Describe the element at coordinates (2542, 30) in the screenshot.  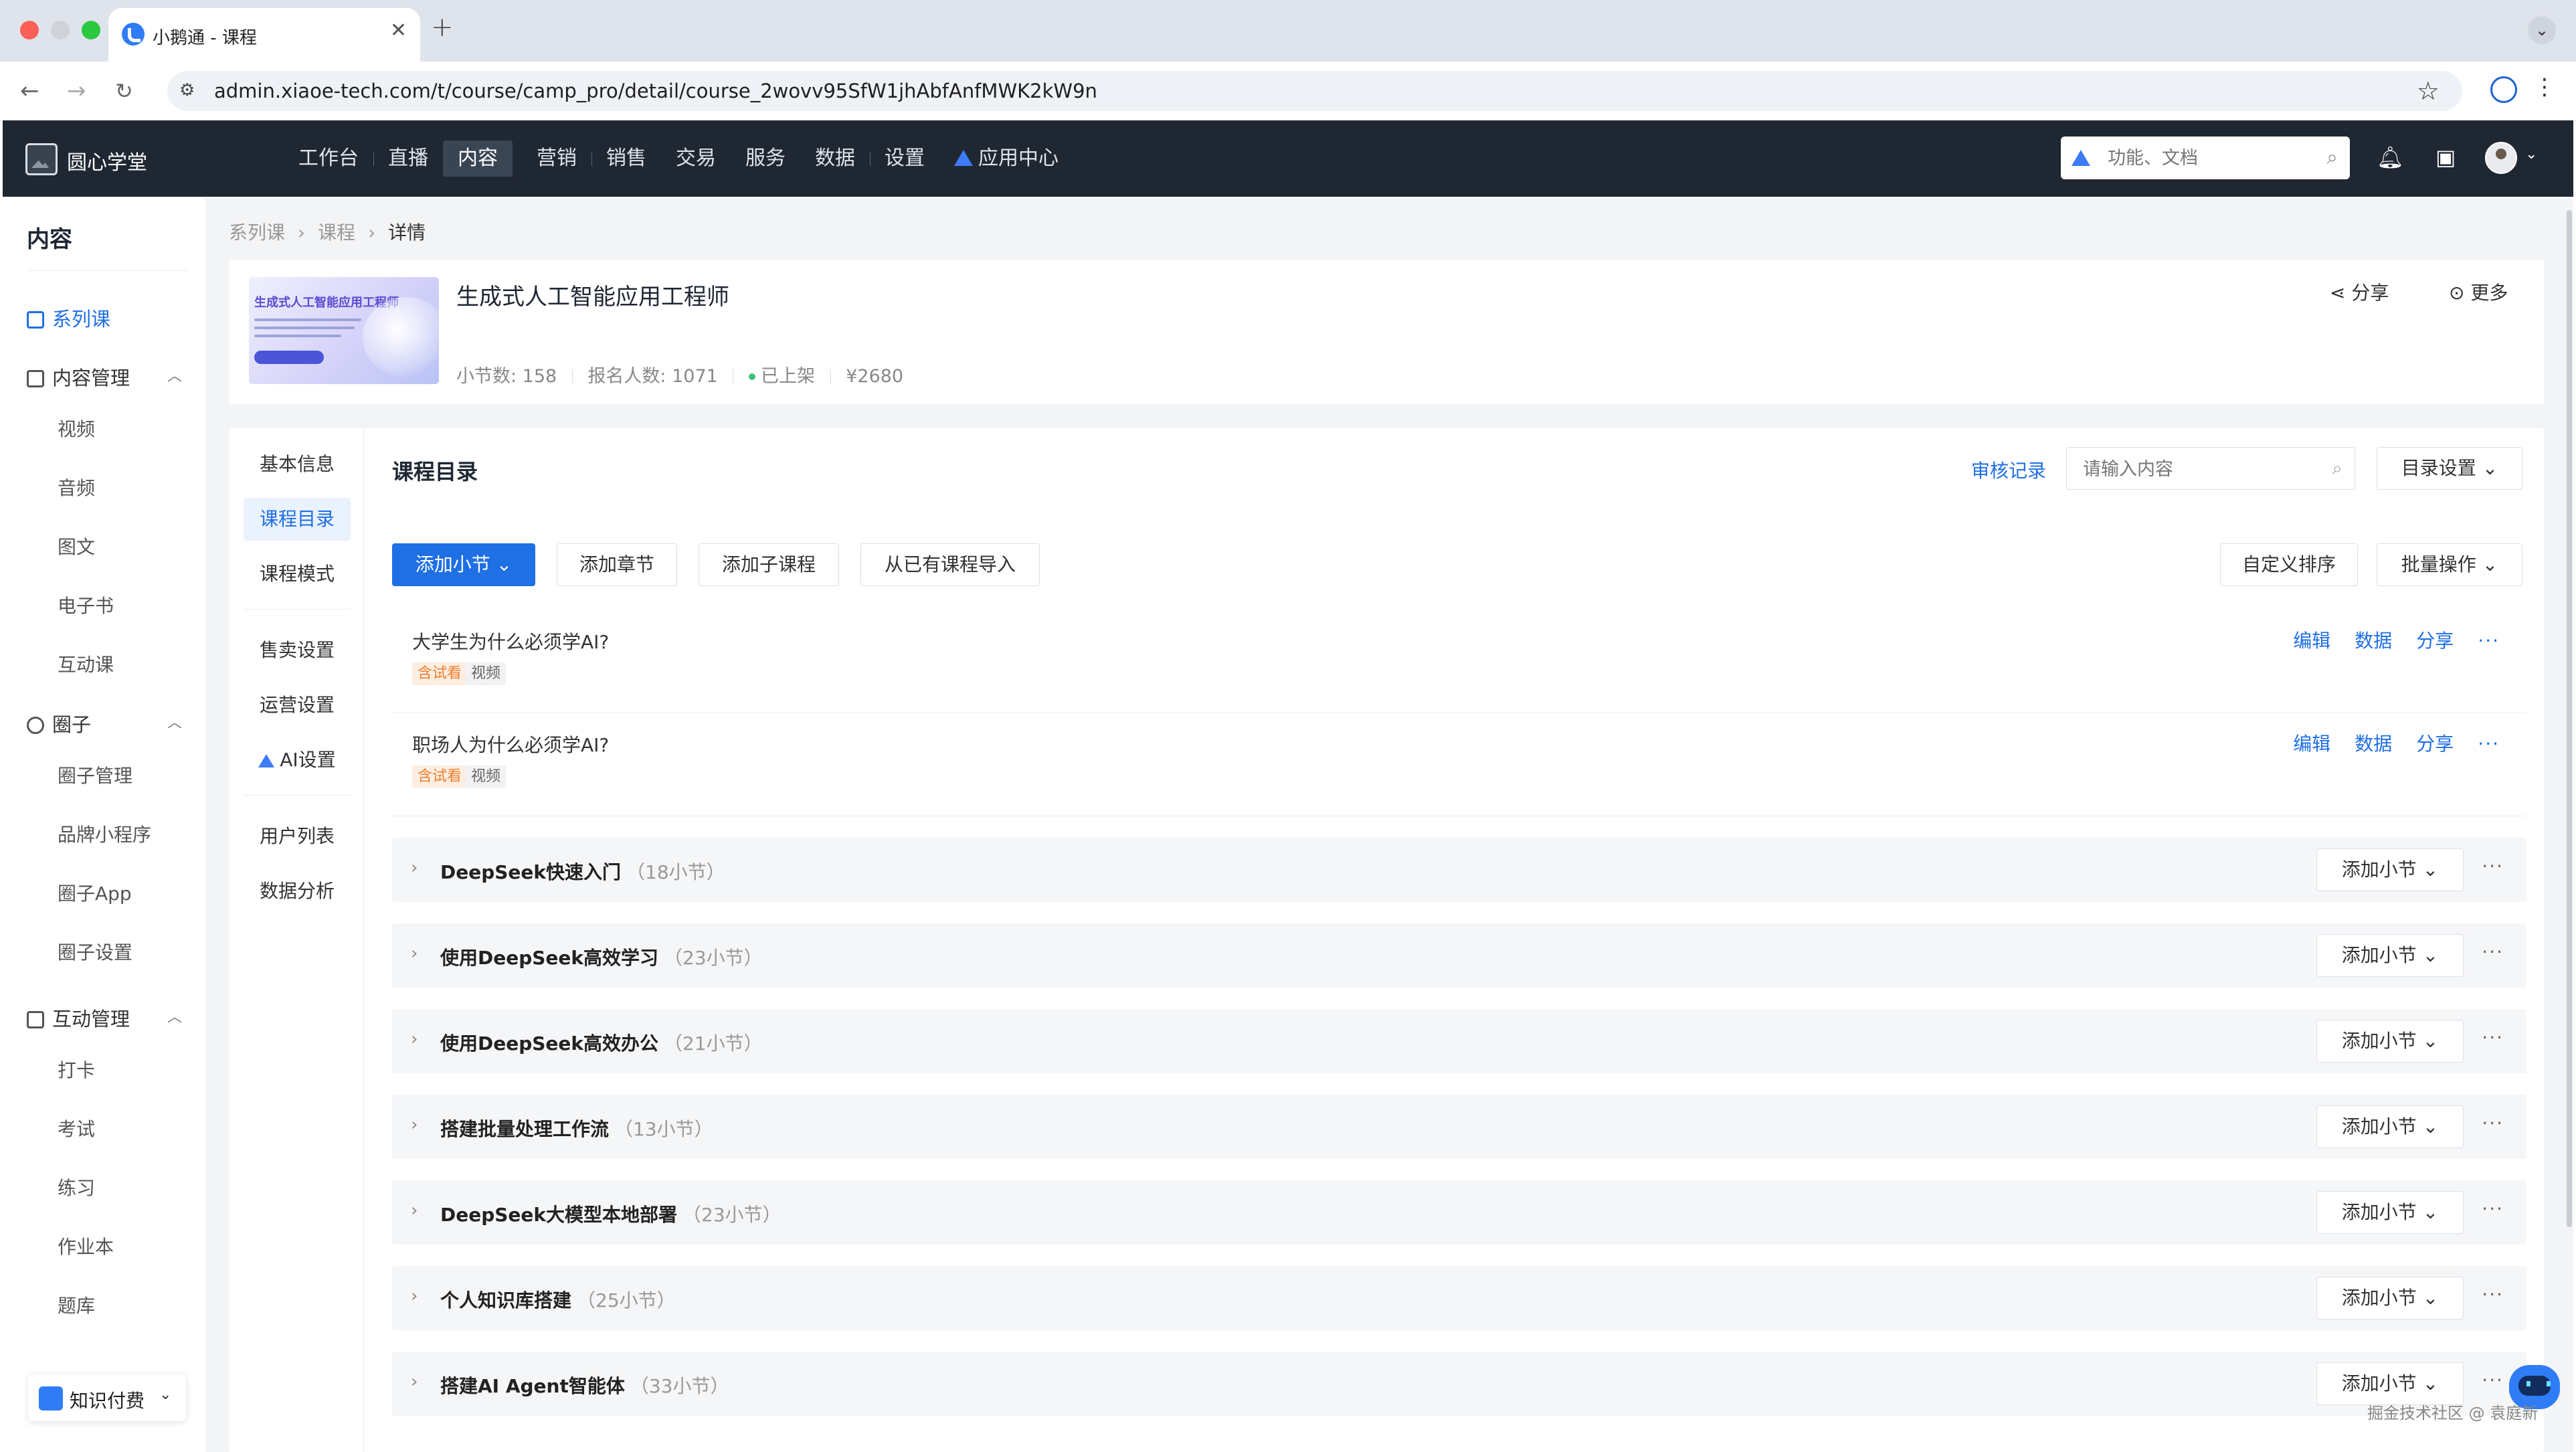
I see `tab-search-icon: ⌄` at that location.